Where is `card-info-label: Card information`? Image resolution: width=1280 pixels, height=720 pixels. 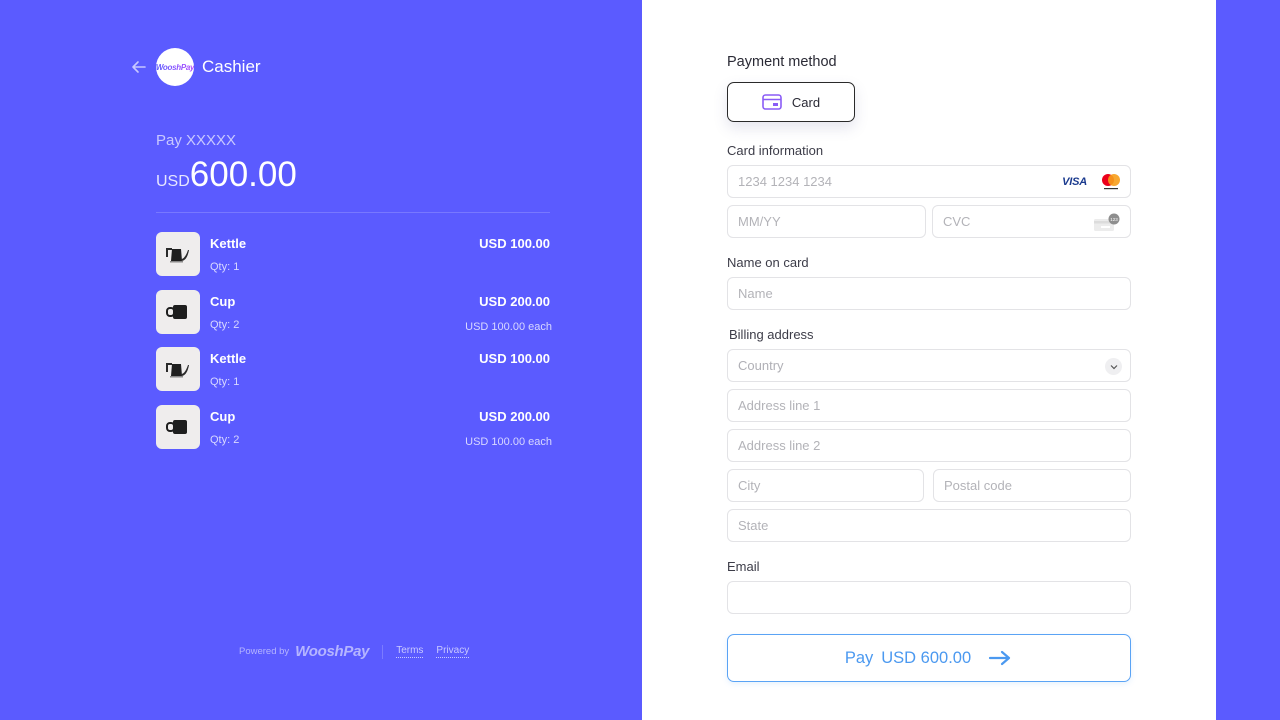 card-info-label: Card information is located at coordinates (775, 150).